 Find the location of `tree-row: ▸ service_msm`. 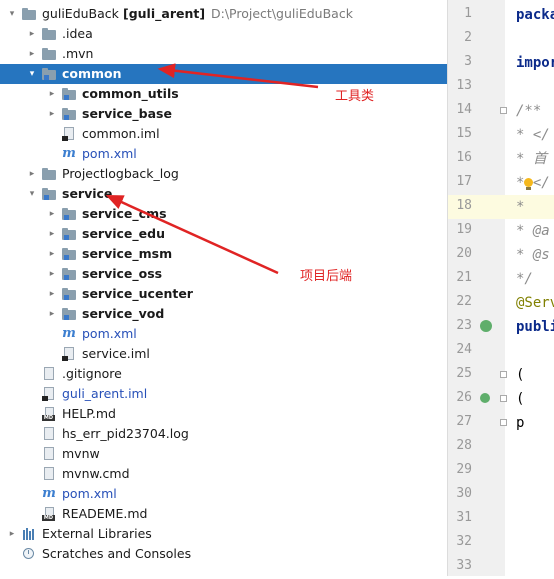

tree-row: ▸ service_msm is located at coordinates (223, 254).